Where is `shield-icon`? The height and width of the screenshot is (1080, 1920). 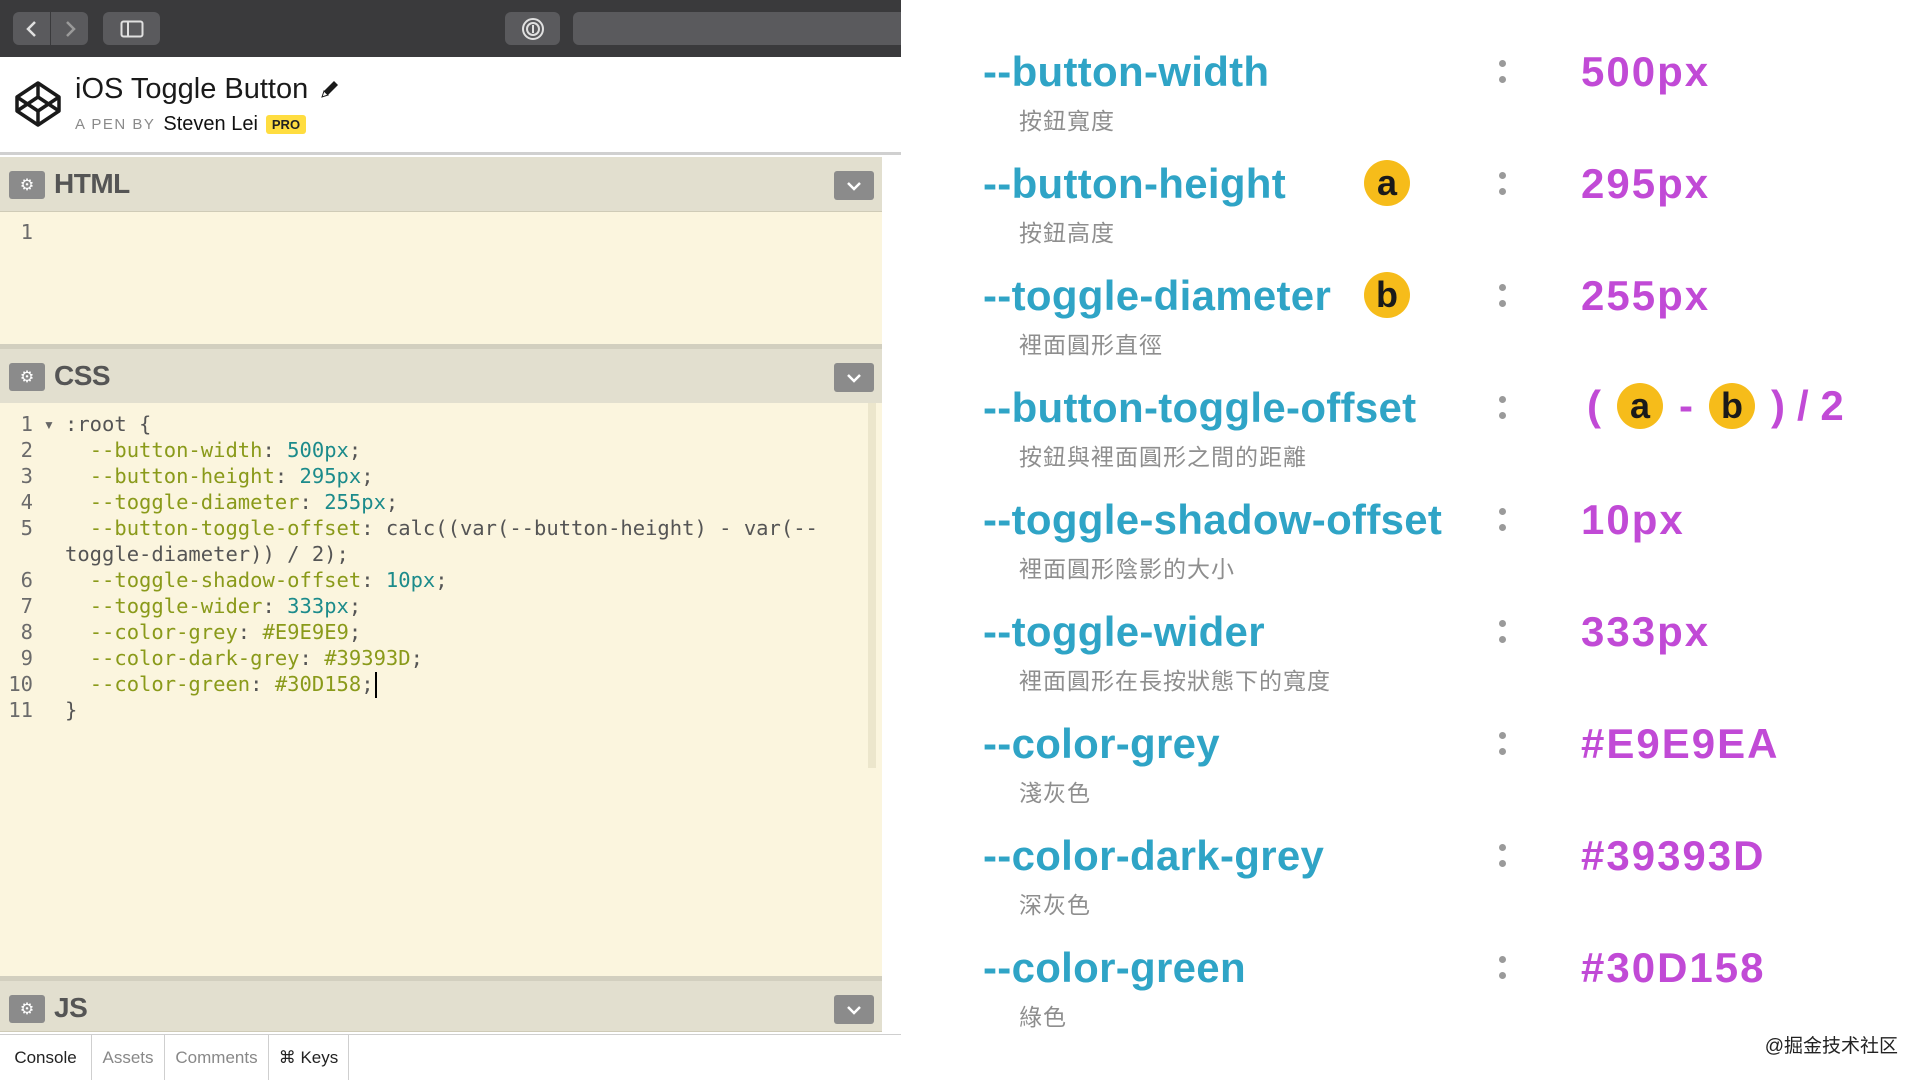
shield-icon is located at coordinates (532, 28).